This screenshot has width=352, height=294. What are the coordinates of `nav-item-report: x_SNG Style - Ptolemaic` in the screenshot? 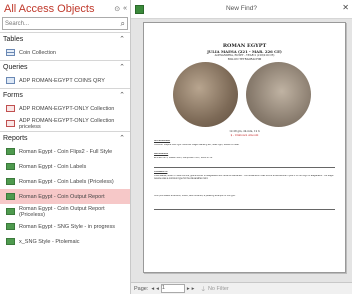 It's located at (65, 241).